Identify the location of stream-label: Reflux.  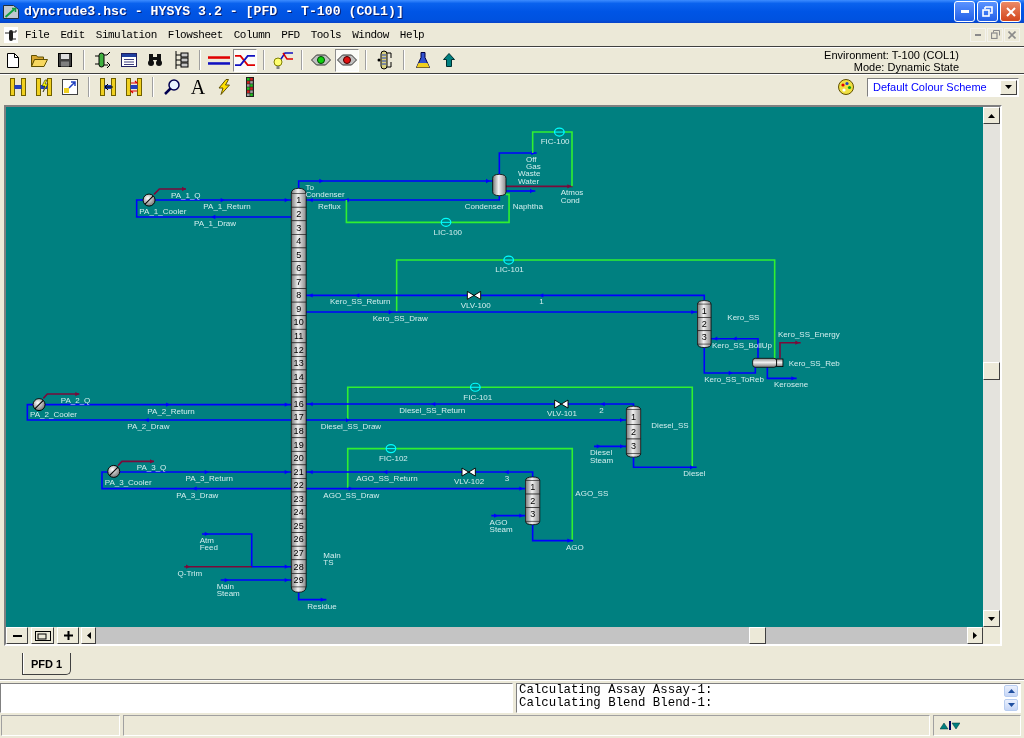
(329, 207).